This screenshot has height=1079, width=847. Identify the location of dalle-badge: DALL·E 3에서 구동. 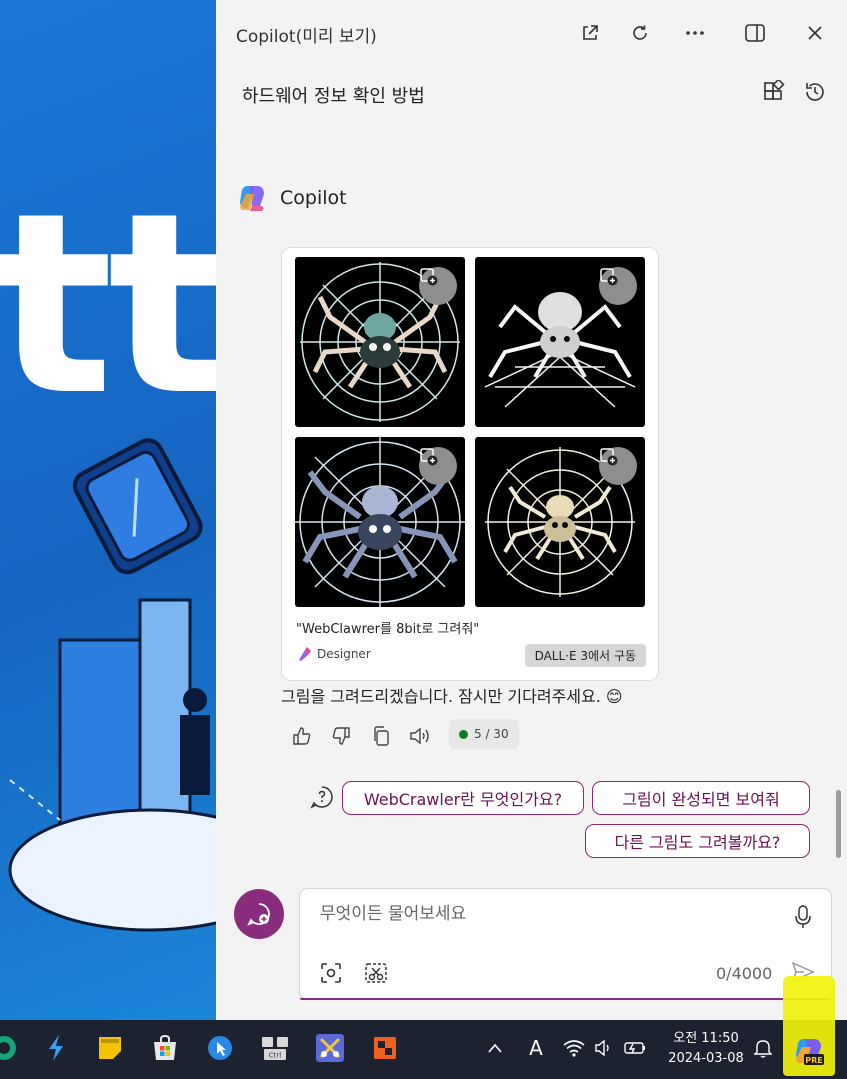
(585, 655).